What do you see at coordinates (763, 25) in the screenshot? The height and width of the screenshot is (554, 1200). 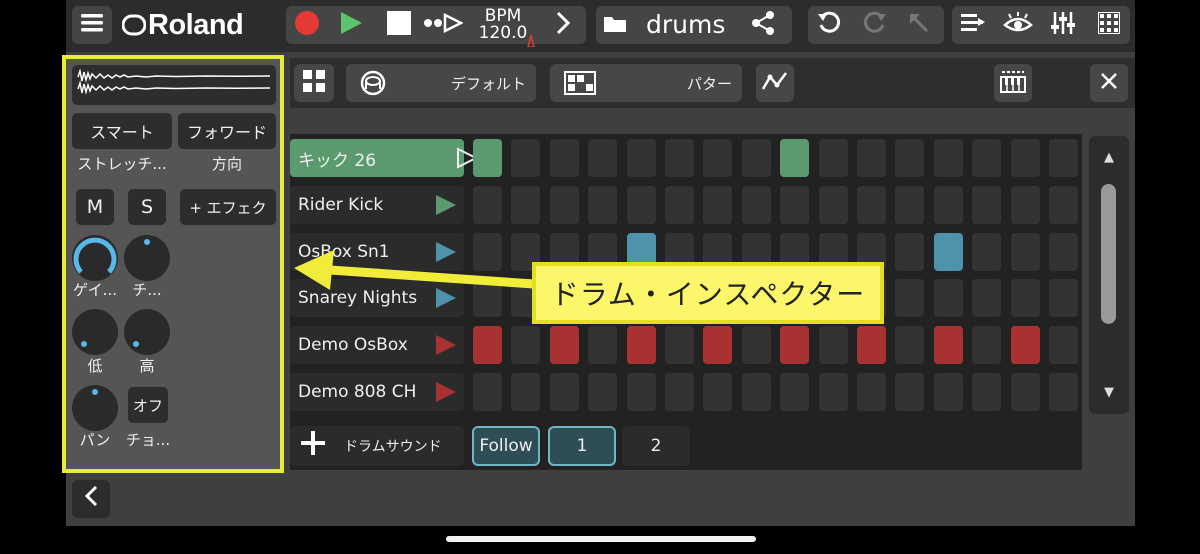 I see `share-button` at bounding box center [763, 25].